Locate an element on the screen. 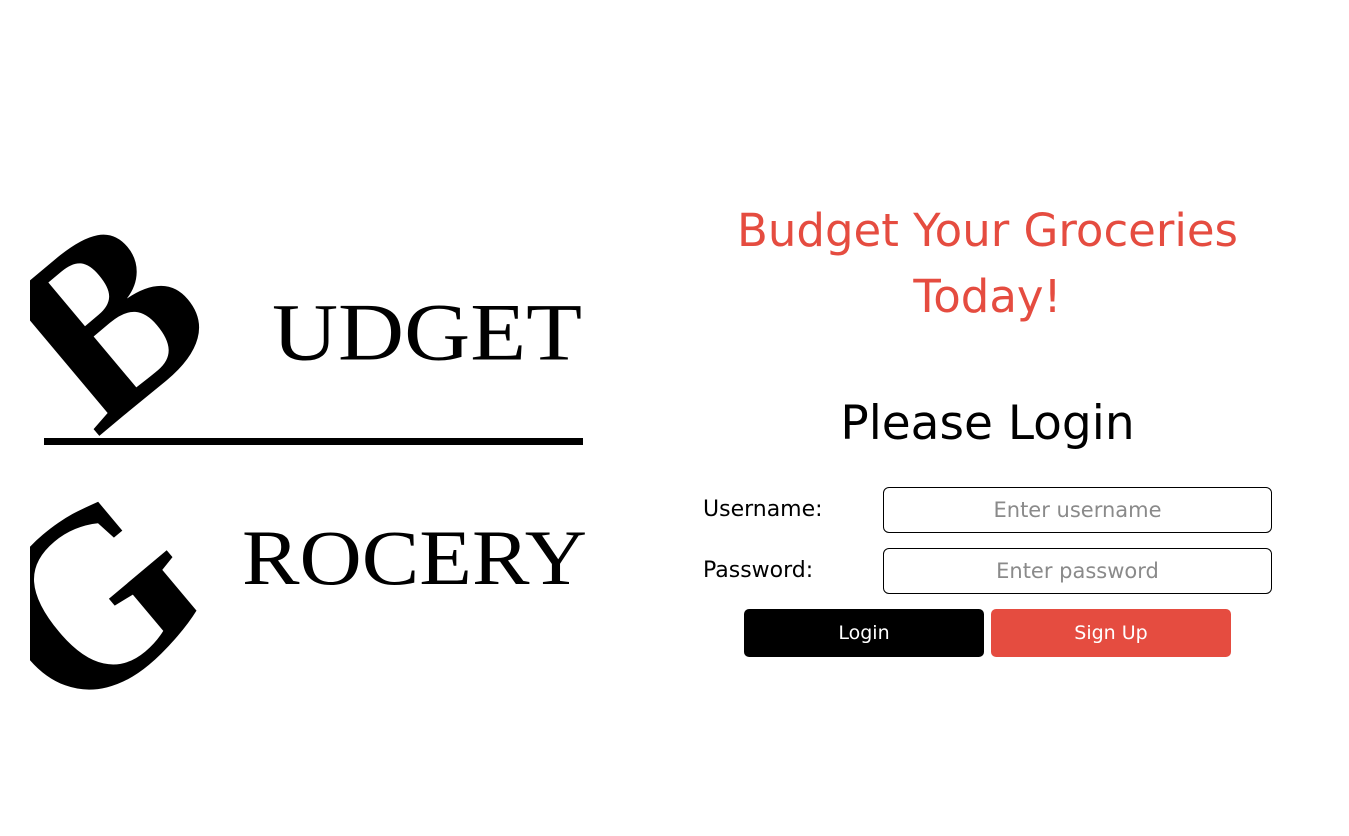 This screenshot has height=836, width=1349. username-label: Username: is located at coordinates (763, 509).